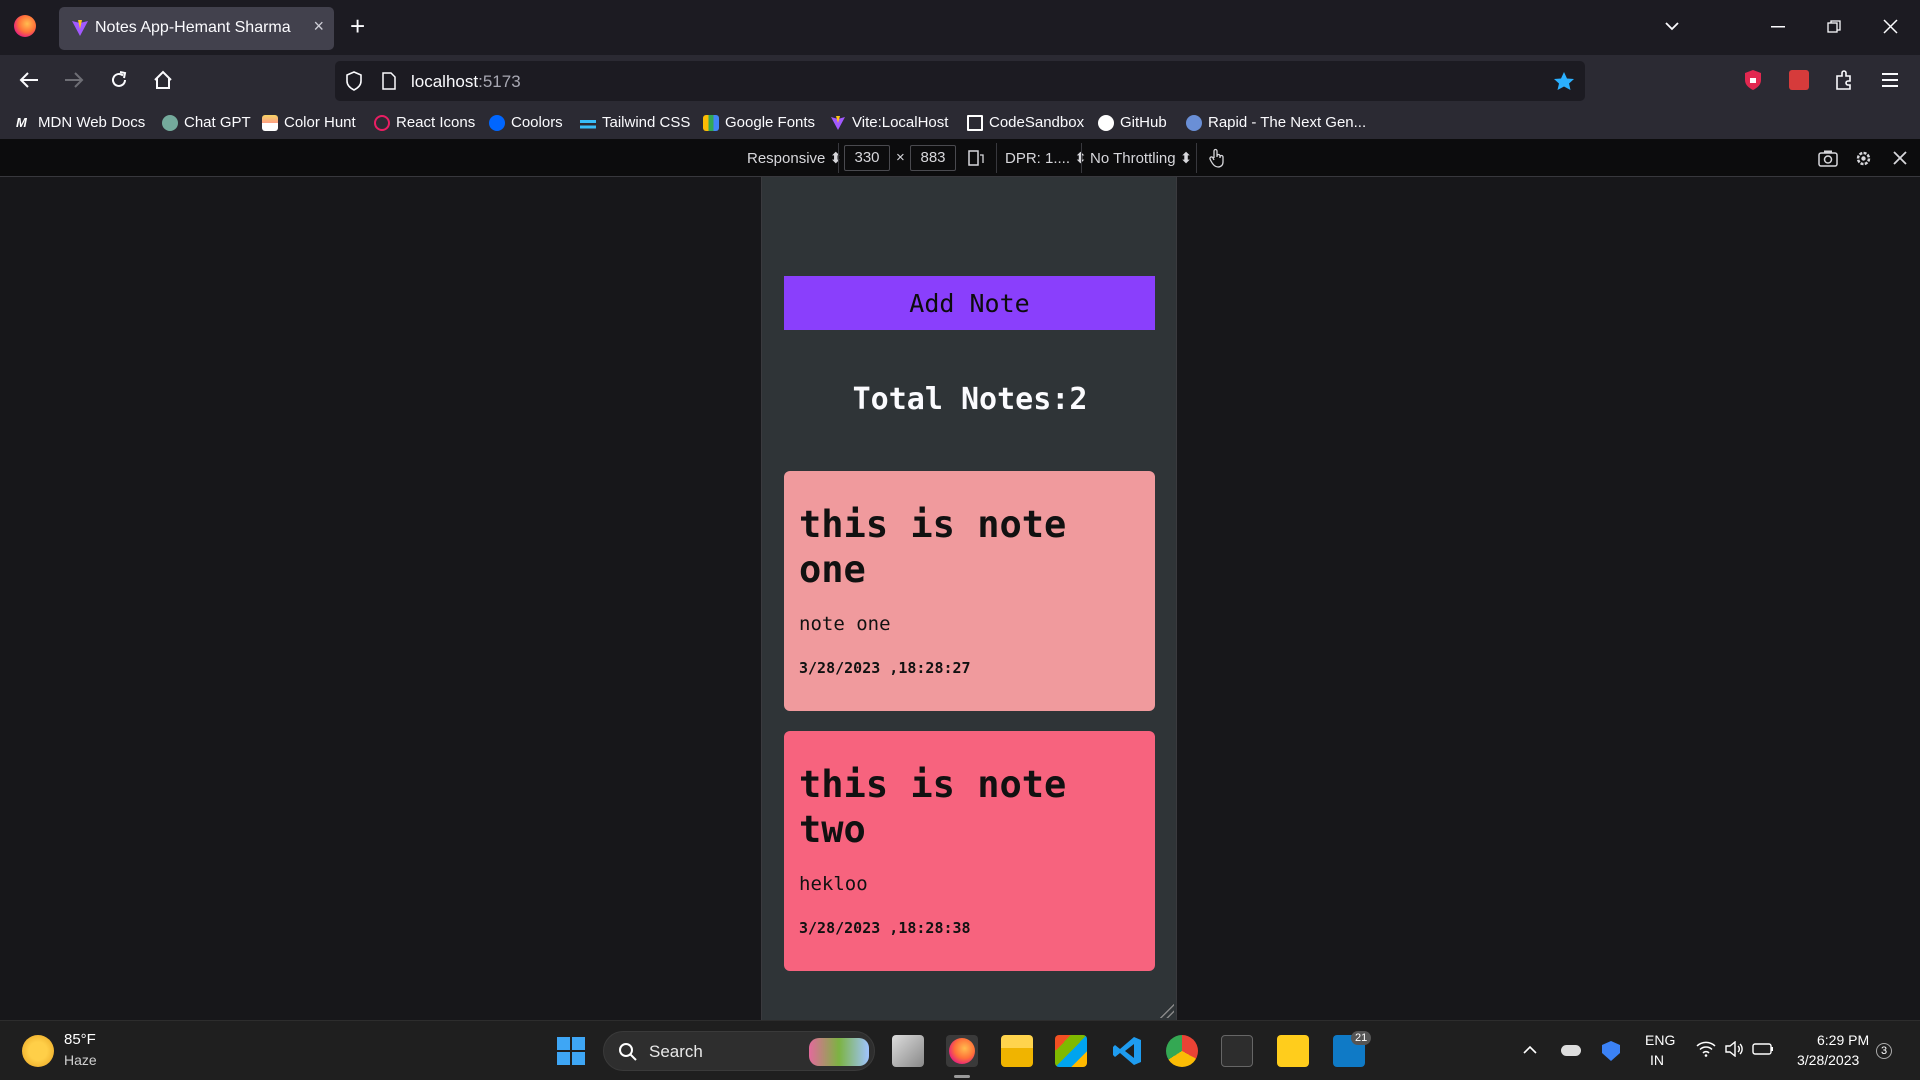 This screenshot has height=1080, width=1920. I want to click on clock-date: 3/28/2023, so click(1828, 1060).